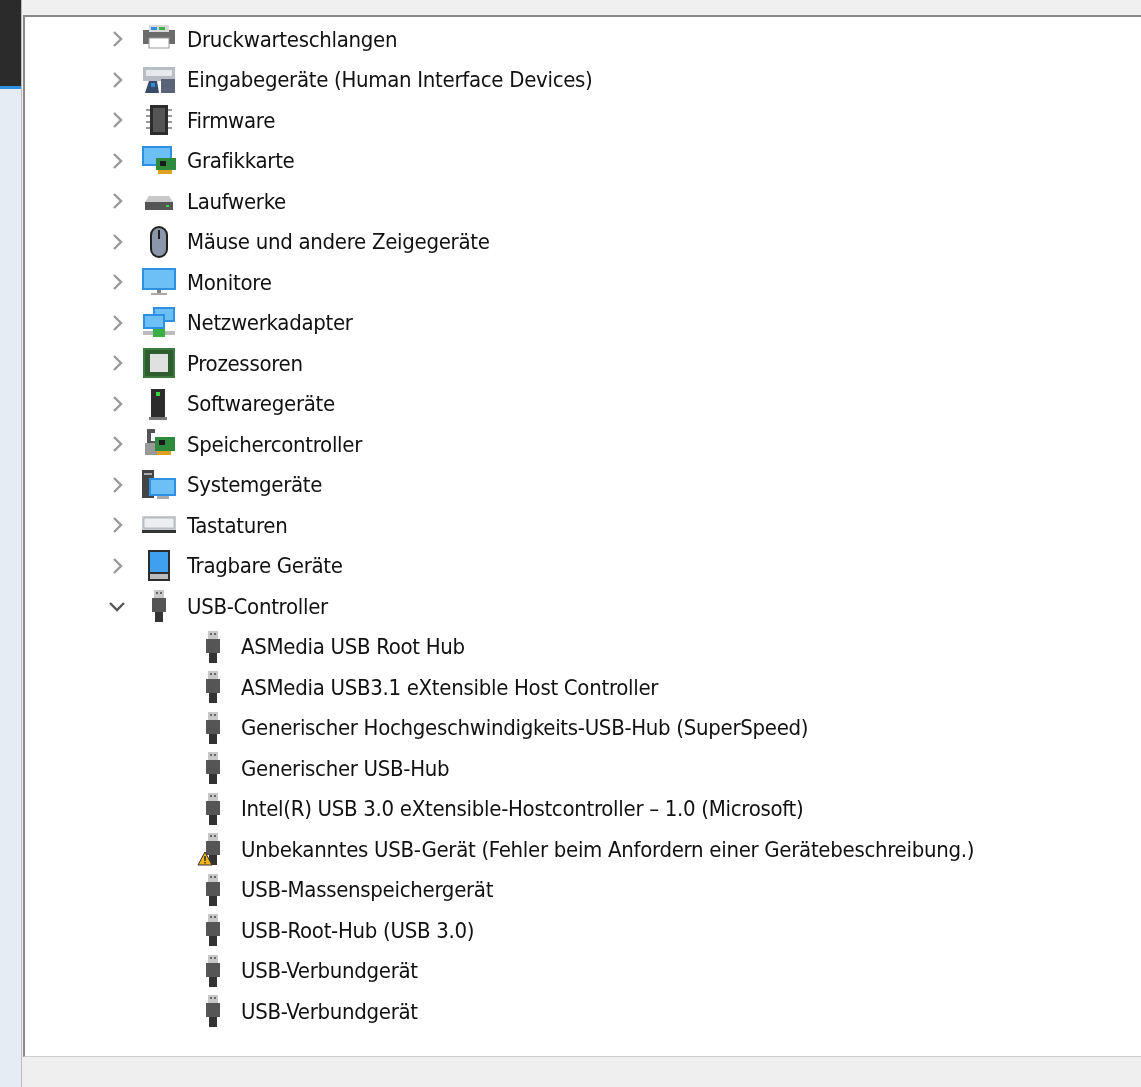 The width and height of the screenshot is (1141, 1087). Describe the element at coordinates (236, 201) in the screenshot. I see `tree-item: Laufwerke` at that location.